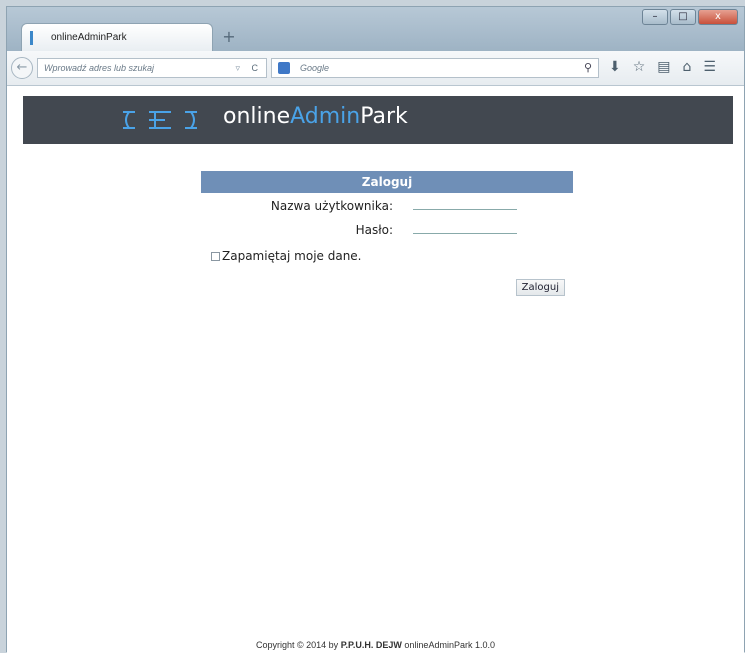 The height and width of the screenshot is (653, 745). I want to click on menu-icon: ☰, so click(709, 67).